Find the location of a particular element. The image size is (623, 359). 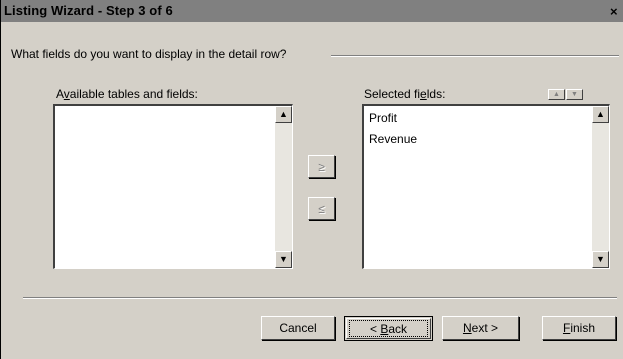

available-scrollbar: ▲ ▼ is located at coordinates (283, 187).